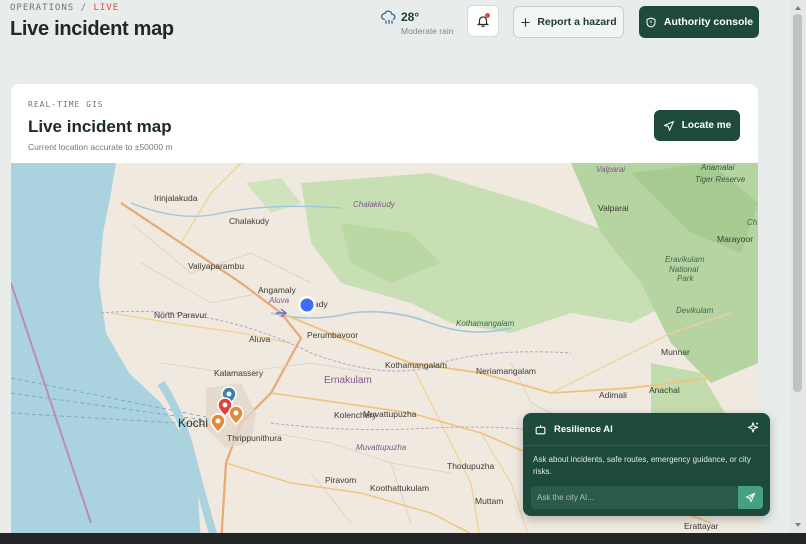 The width and height of the screenshot is (806, 544). What do you see at coordinates (92, 29) in the screenshot?
I see `page-title: Live incident map` at bounding box center [92, 29].